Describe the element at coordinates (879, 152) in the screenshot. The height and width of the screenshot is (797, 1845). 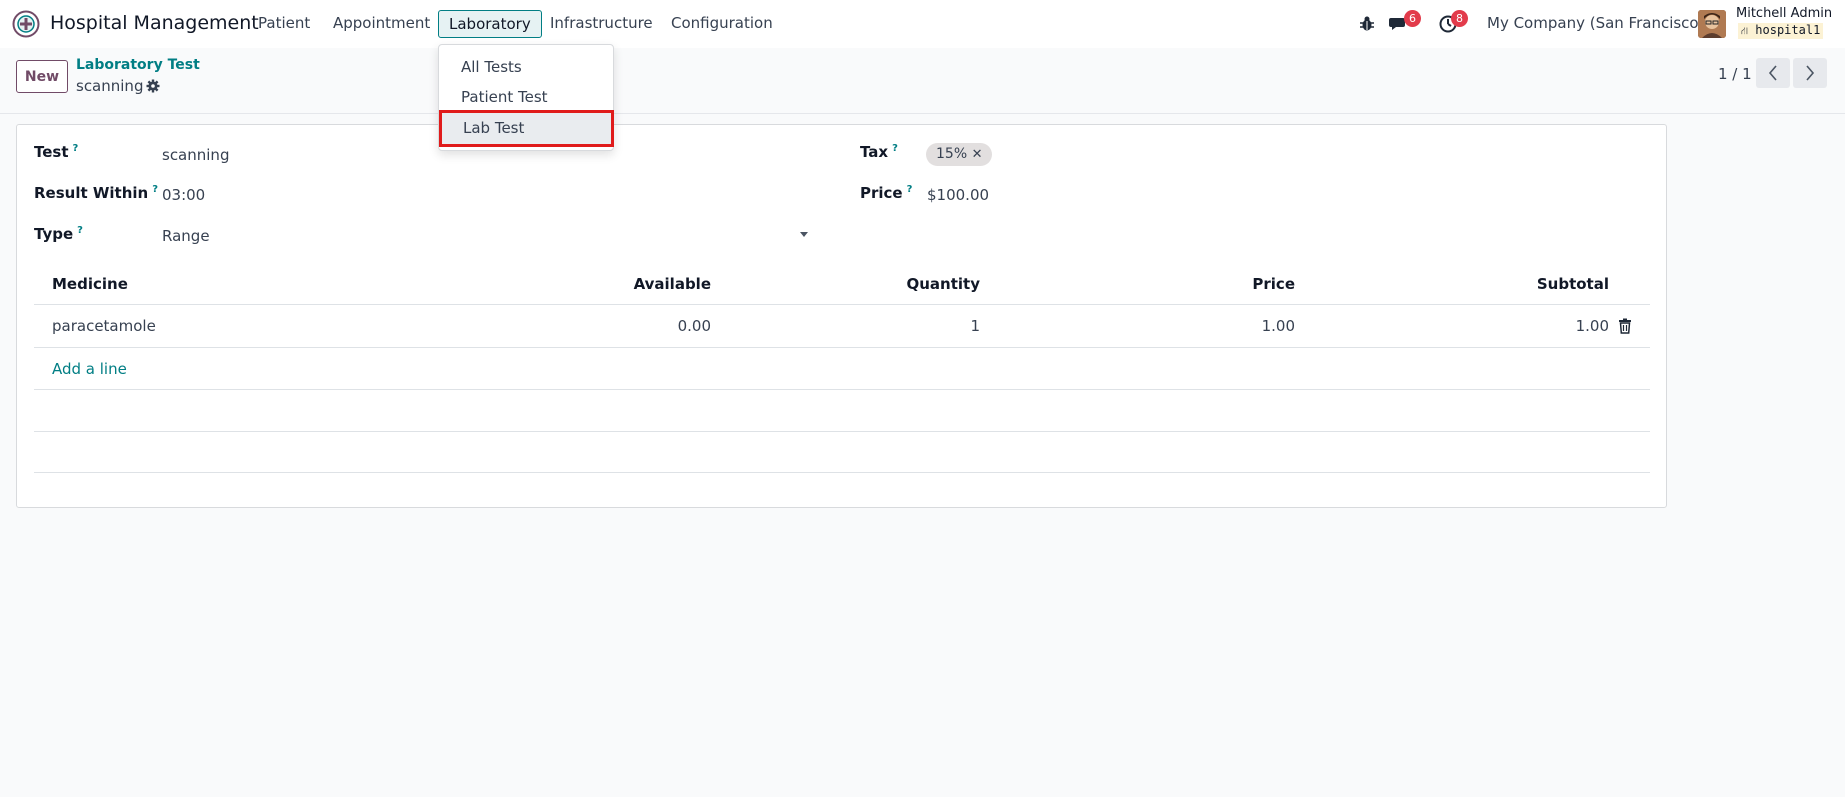
I see `tax-label: Tax?` at that location.